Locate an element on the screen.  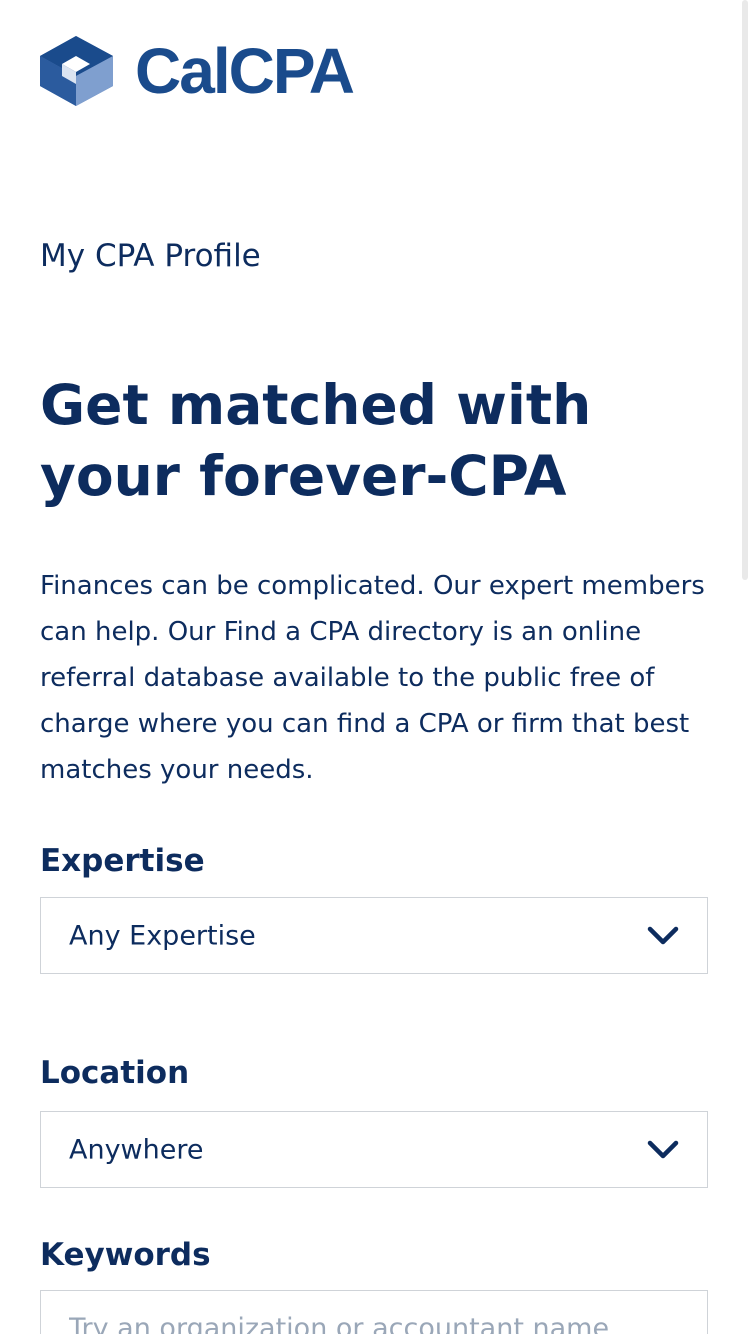
expertise-select-value: Any Expertise is located at coordinates (162, 935).